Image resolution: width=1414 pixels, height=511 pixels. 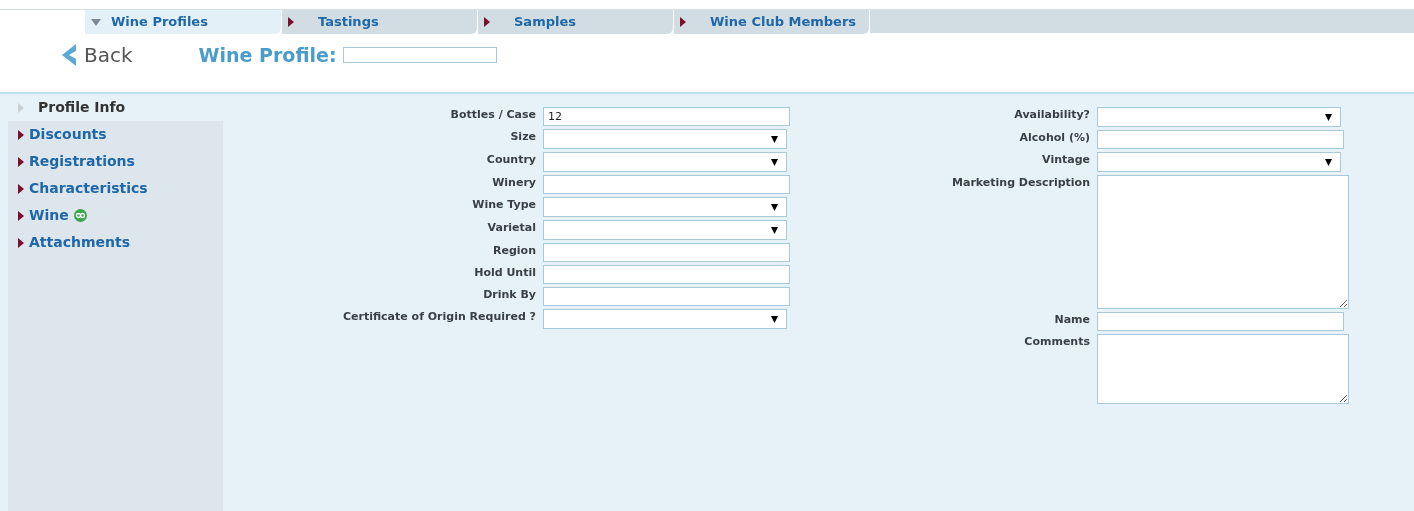 What do you see at coordinates (509, 295) in the screenshot?
I see `field-label: Drink By` at bounding box center [509, 295].